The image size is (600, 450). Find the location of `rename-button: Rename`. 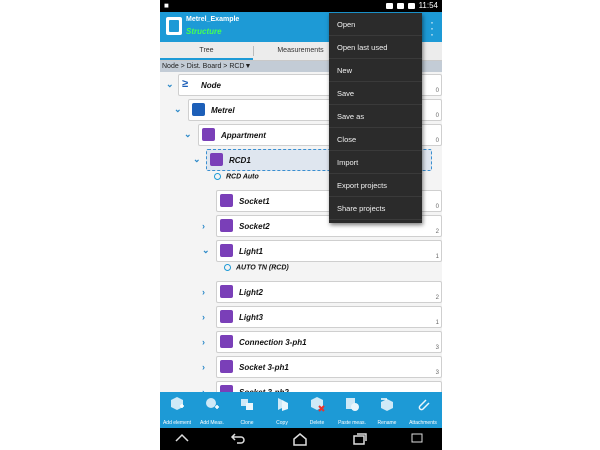

rename-button: Rename is located at coordinates (387, 410).